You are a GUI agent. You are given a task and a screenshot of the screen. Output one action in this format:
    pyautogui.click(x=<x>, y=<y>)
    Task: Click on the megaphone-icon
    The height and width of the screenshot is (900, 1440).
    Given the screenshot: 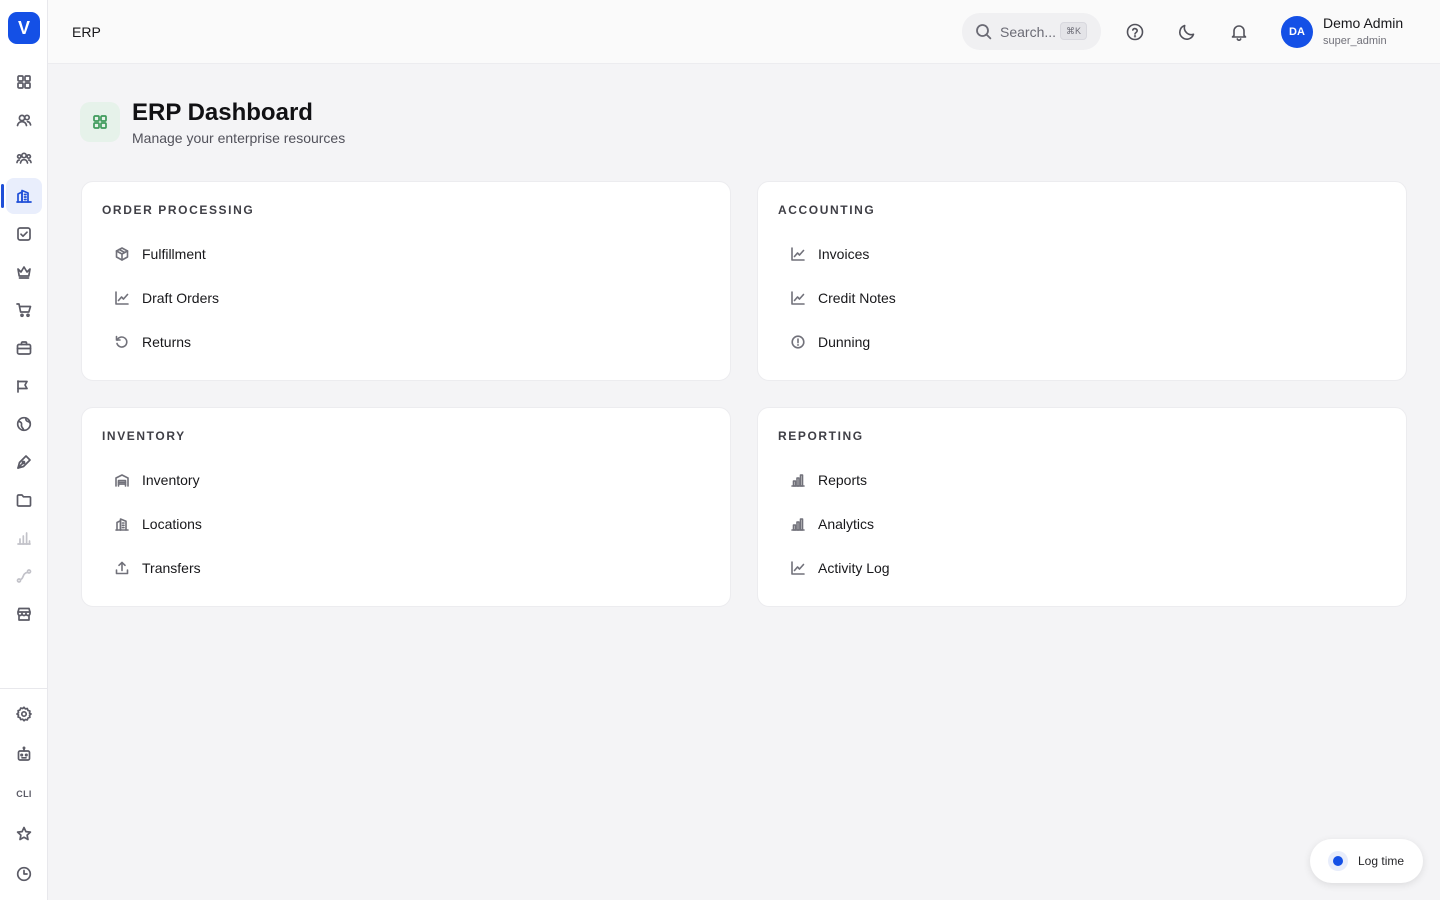 What is the action you would take?
    pyautogui.click(x=24, y=386)
    